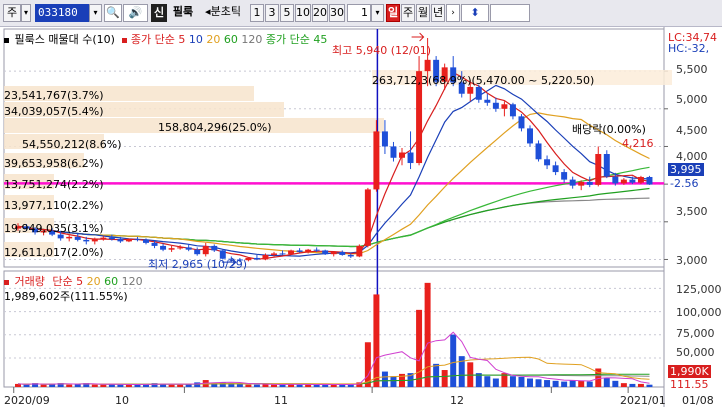 The image size is (722, 411). What do you see at coordinates (62, 13) in the screenshot?
I see `stock-code-input: 033180` at bounding box center [62, 13].